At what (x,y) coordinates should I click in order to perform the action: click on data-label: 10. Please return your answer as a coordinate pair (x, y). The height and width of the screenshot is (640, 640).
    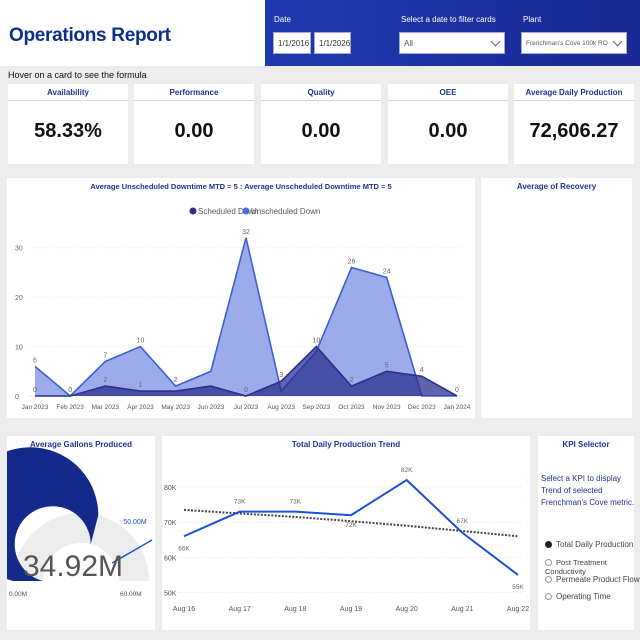
    Looking at the image, I should click on (141, 341).